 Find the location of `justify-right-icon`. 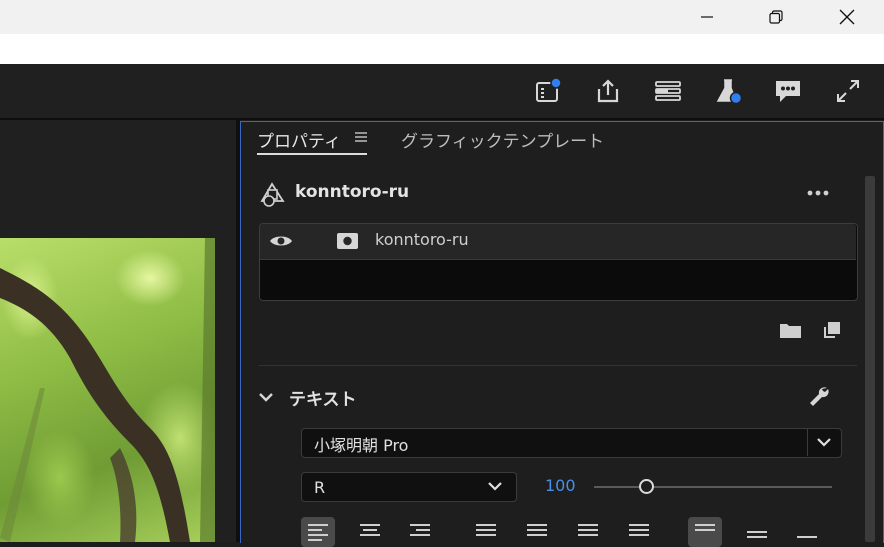

justify-right-icon is located at coordinates (588, 531).